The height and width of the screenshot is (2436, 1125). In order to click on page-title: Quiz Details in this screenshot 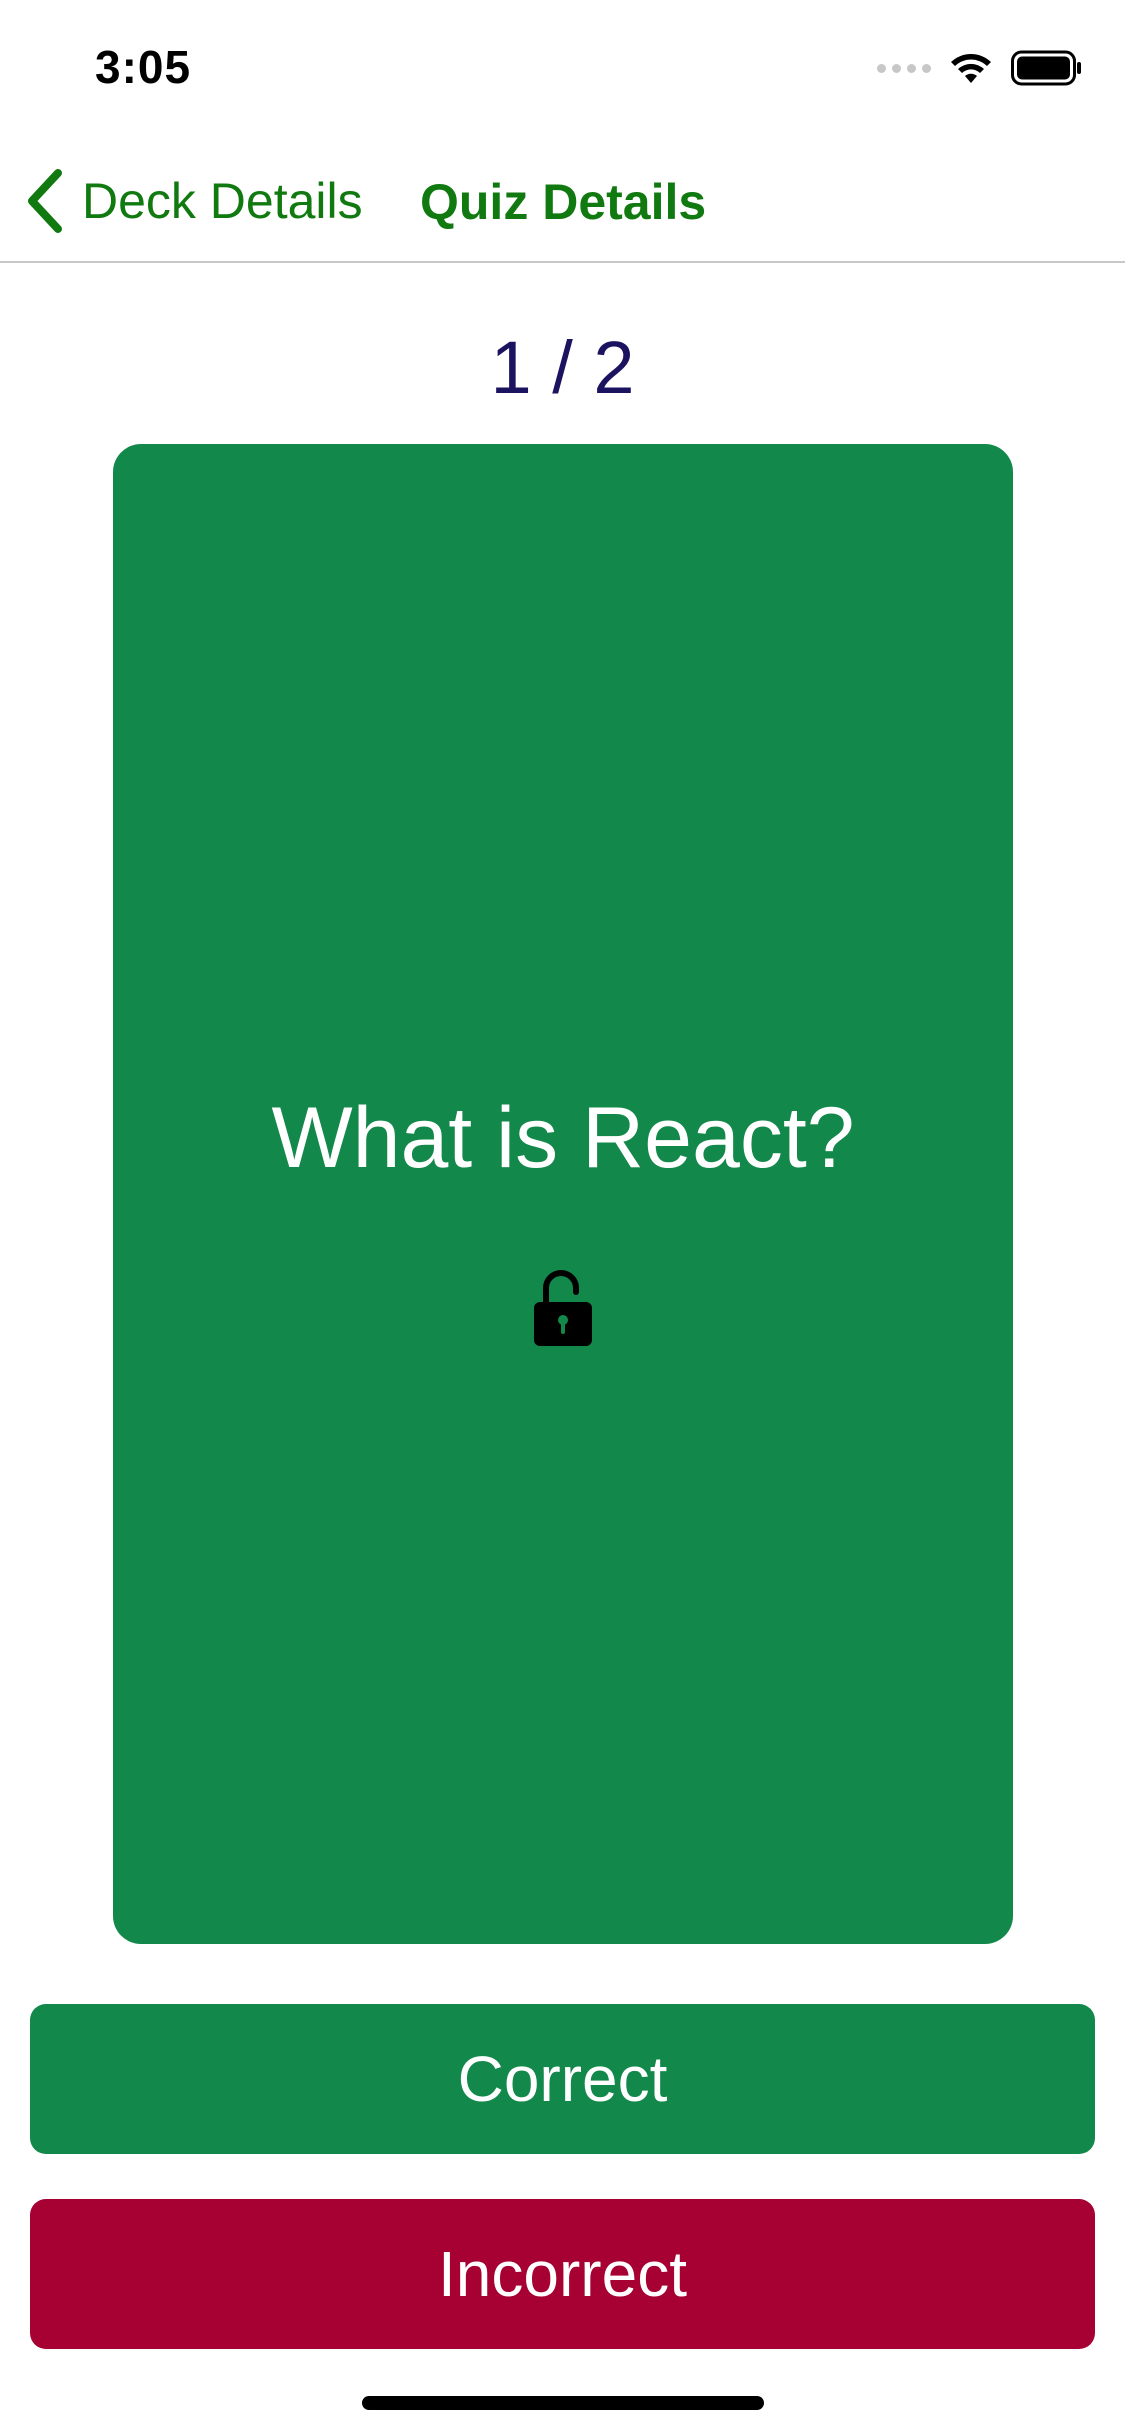, I will do `click(563, 202)`.